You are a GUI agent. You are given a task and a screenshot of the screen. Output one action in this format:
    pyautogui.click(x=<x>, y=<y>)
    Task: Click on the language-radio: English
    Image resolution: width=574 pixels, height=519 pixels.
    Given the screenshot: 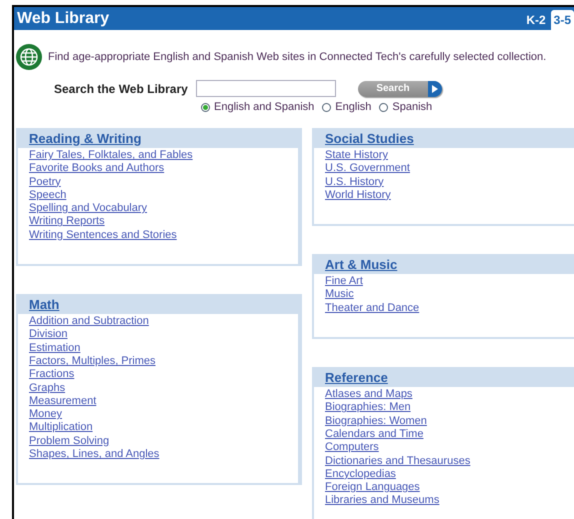 What is the action you would take?
    pyautogui.click(x=347, y=107)
    